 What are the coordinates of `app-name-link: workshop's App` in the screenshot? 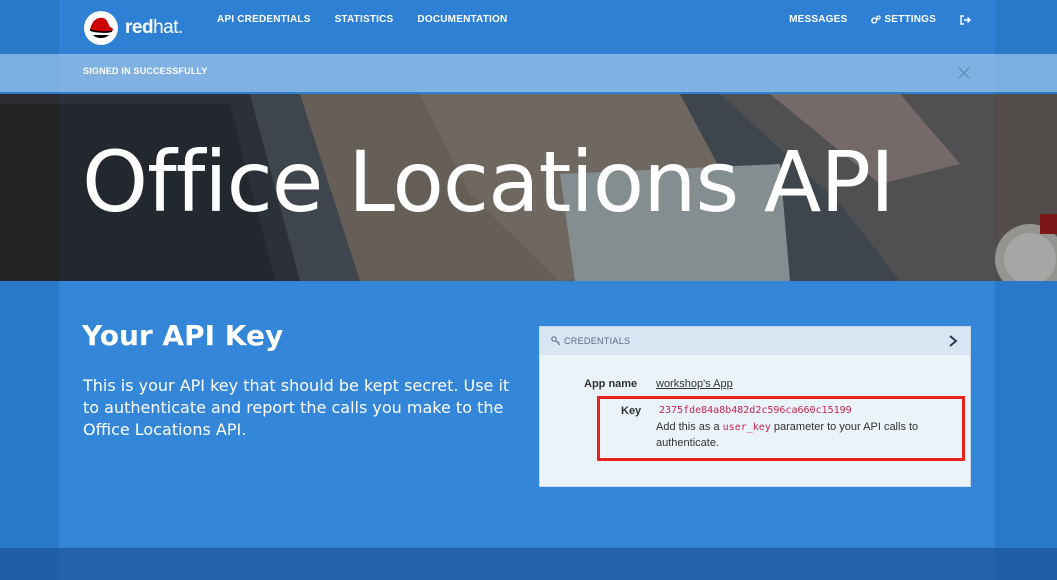 It's located at (694, 384).